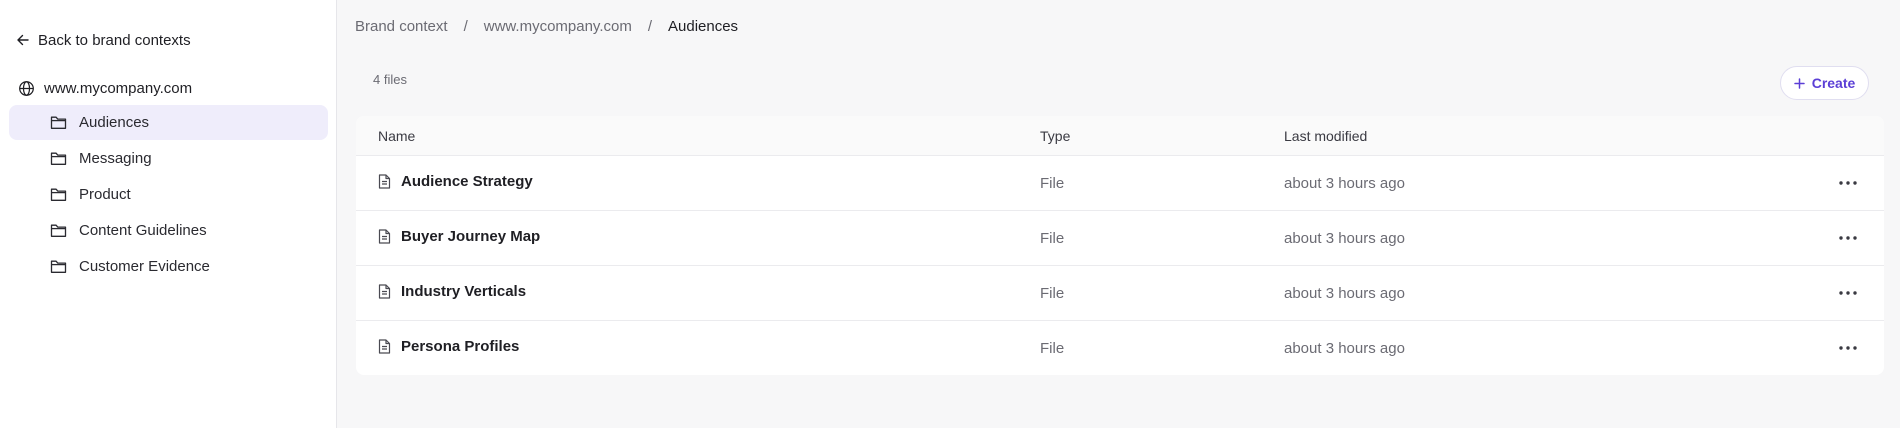  I want to click on sidebar-item-customer-evidence: Customer Evidence, so click(168, 266).